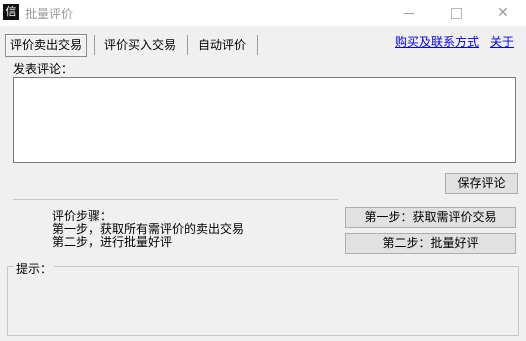 This screenshot has height=341, width=526. What do you see at coordinates (112, 242) in the screenshot?
I see `steps-line-2: 第二步，进行批量好评` at bounding box center [112, 242].